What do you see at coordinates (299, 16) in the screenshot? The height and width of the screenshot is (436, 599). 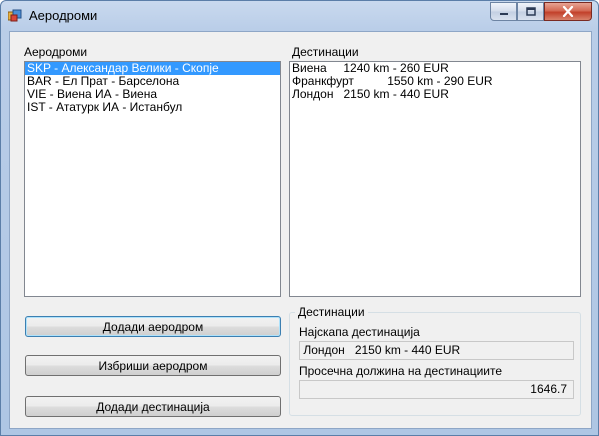 I see `title-bar: Аеродроми` at bounding box center [299, 16].